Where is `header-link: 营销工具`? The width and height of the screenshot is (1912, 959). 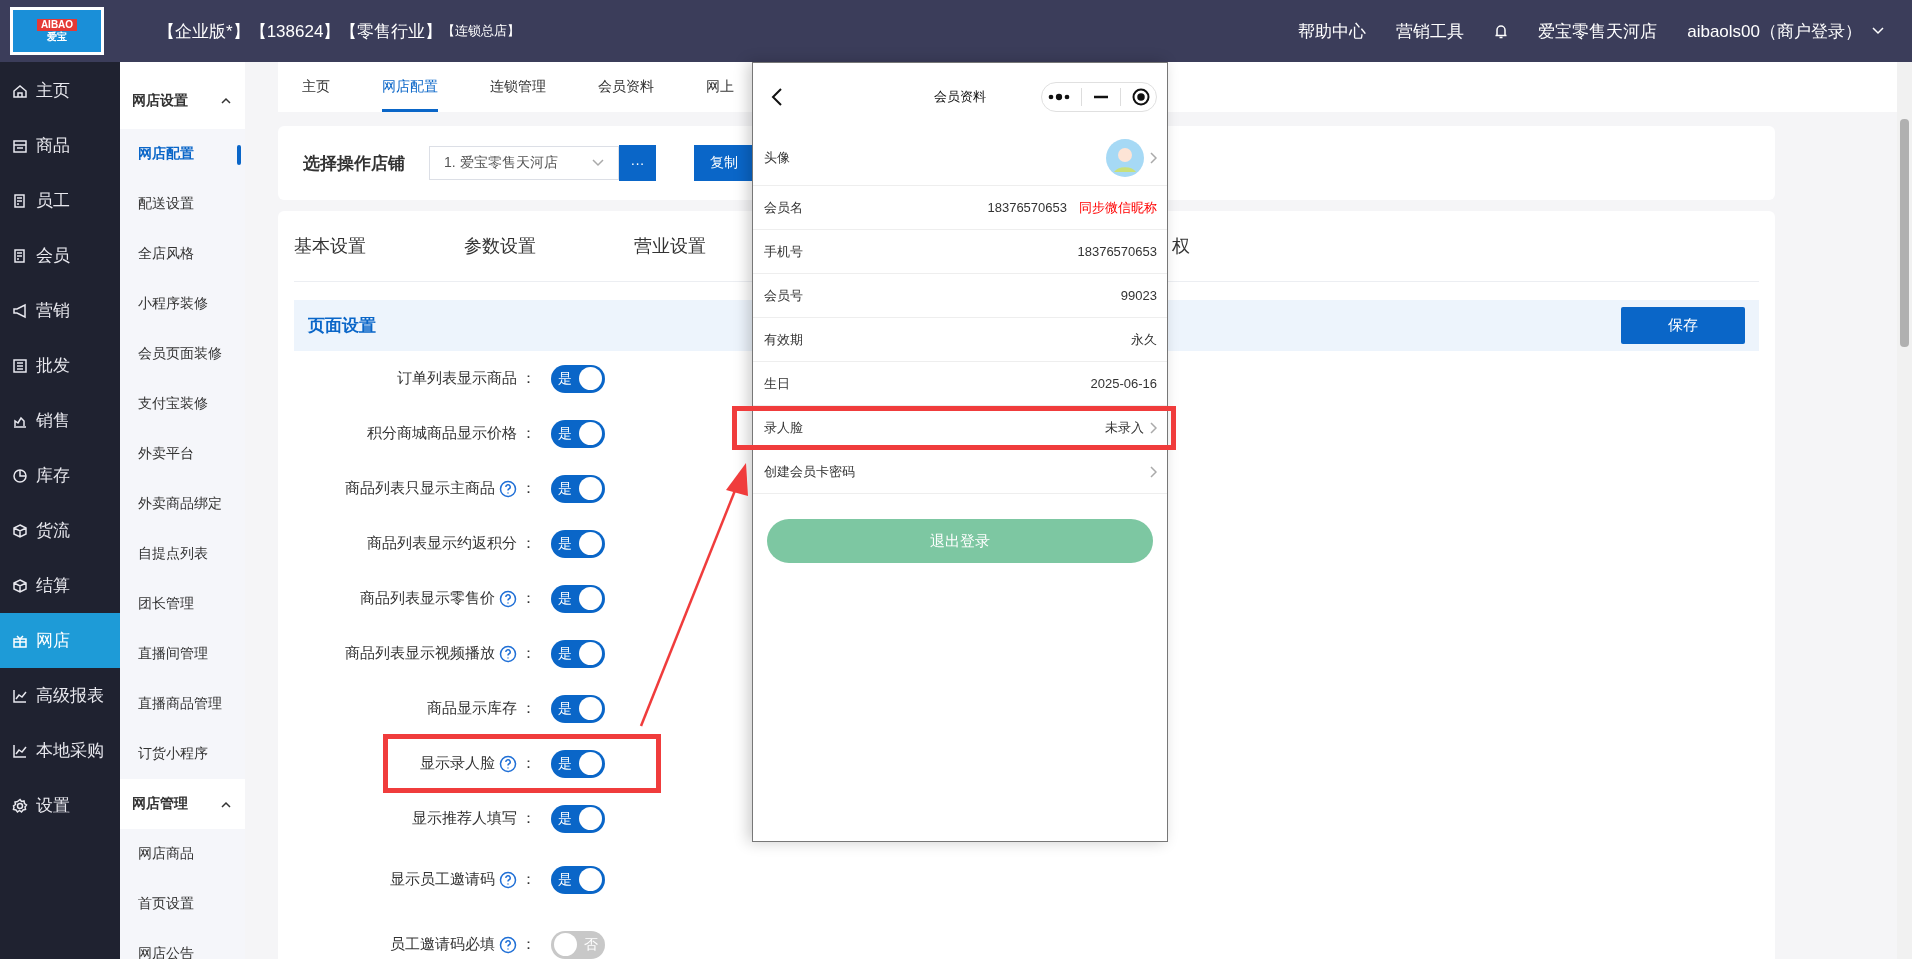 header-link: 营销工具 is located at coordinates (1430, 31).